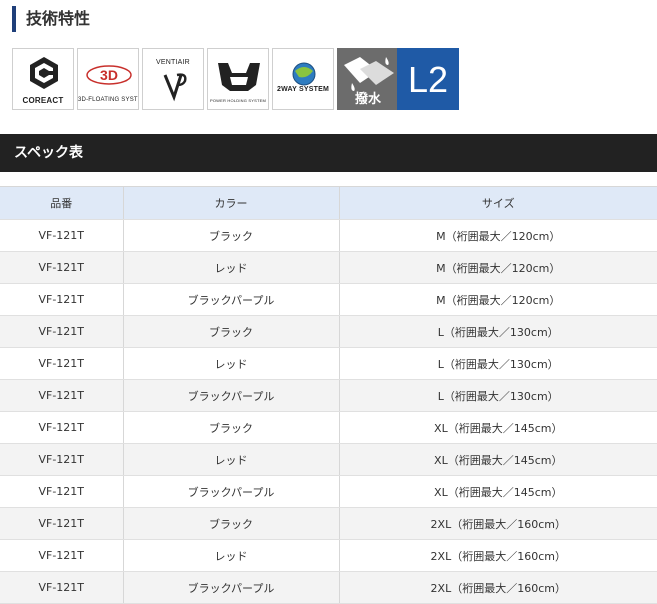  I want to click on table-row: VF-121T ブラックパープル L（裄囲最大／130cm）, so click(328, 395).